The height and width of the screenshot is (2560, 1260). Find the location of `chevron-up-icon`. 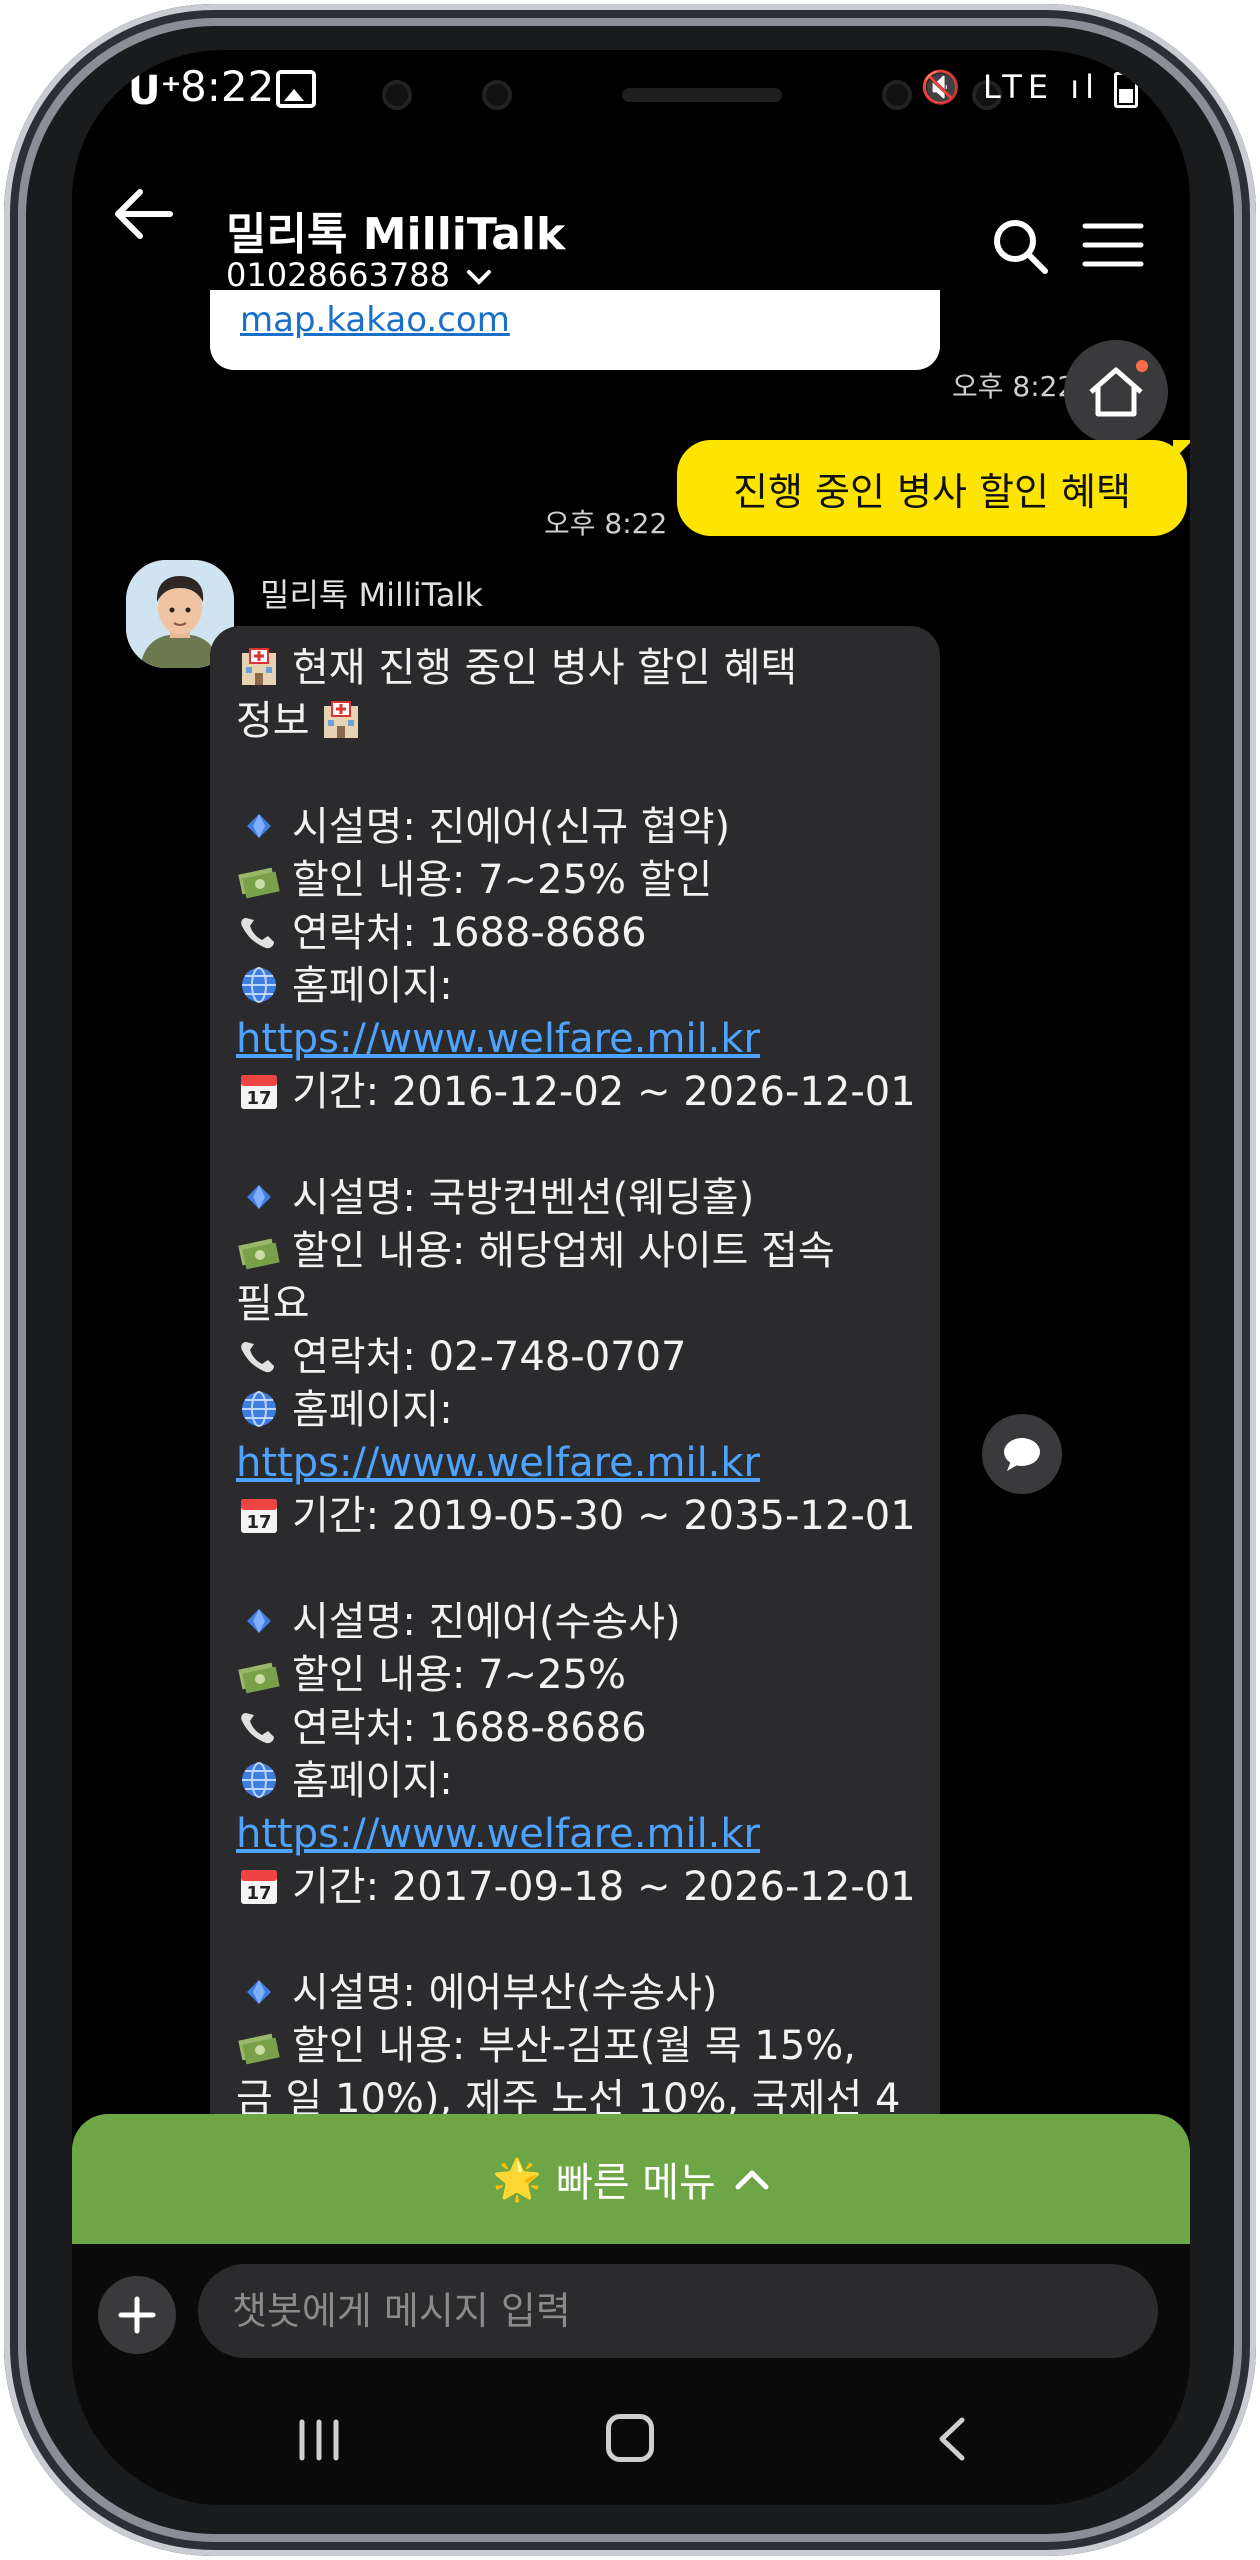

chevron-up-icon is located at coordinates (752, 2180).